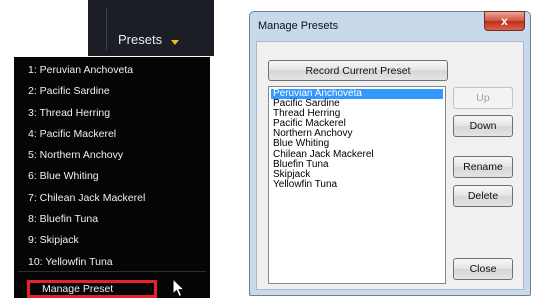 Image resolution: width=534 pixels, height=298 pixels. What do you see at coordinates (483, 167) in the screenshot?
I see `rename-button: Rename` at bounding box center [483, 167].